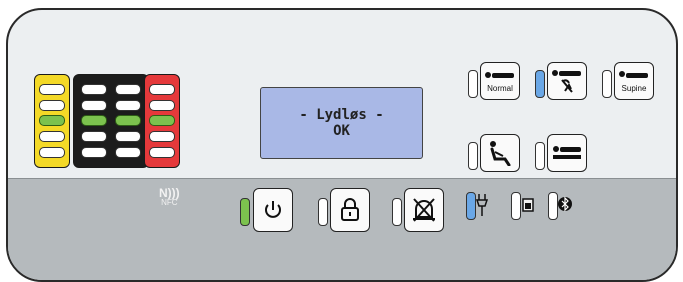  I want to click on lock-icon, so click(350, 209).